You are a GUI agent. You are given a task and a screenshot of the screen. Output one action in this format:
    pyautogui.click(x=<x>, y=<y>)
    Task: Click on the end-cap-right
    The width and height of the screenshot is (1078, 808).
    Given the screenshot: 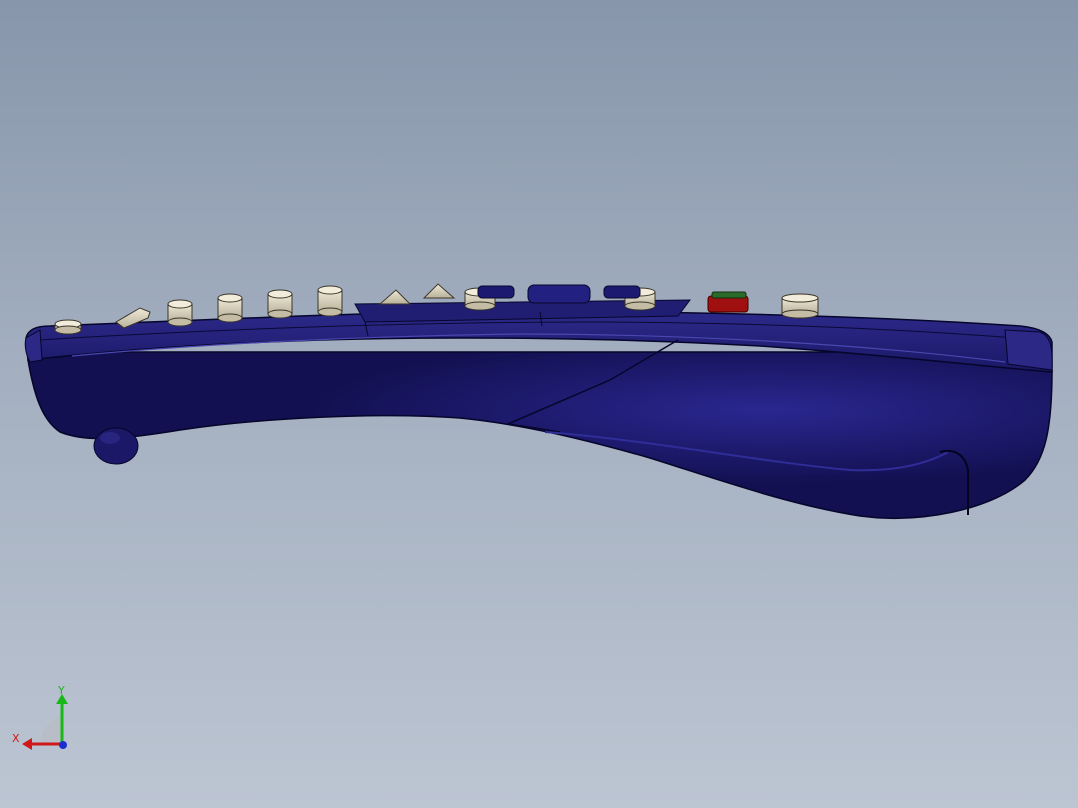 What is the action you would take?
    pyautogui.click(x=1028, y=350)
    